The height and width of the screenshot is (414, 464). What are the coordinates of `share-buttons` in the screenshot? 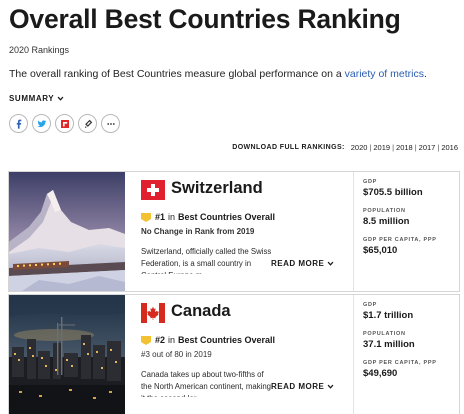 It's located at (64, 123).